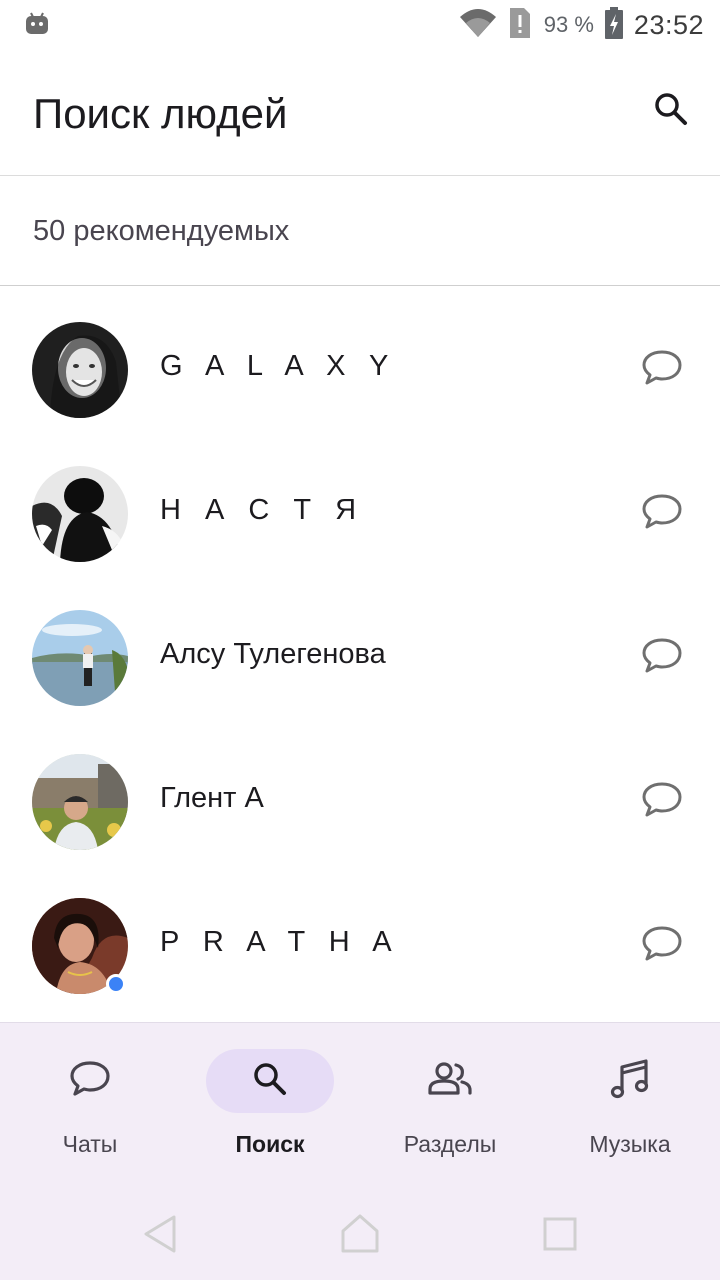 The image size is (720, 1280). What do you see at coordinates (278, 366) in the screenshot?
I see `person-name: G A L A X Y` at bounding box center [278, 366].